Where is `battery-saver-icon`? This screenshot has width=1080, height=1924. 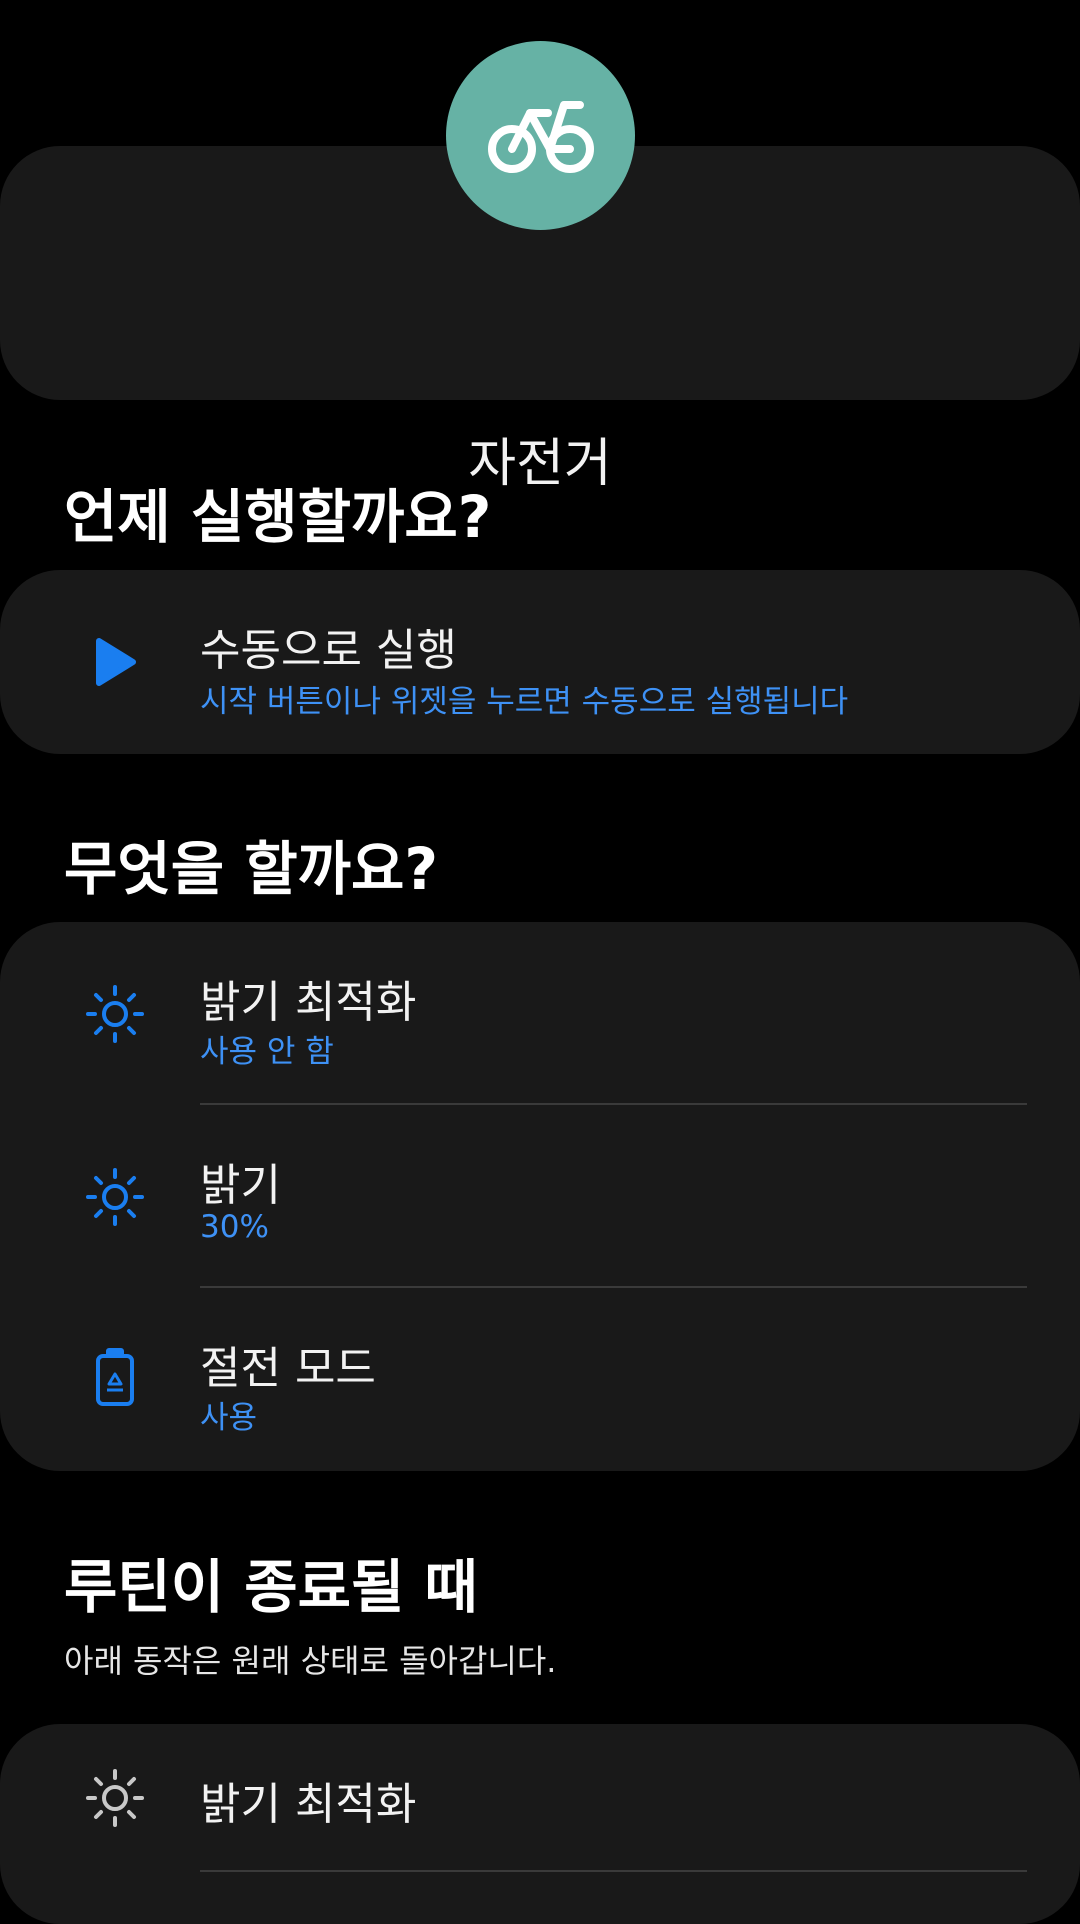
battery-saver-icon is located at coordinates (115, 1377).